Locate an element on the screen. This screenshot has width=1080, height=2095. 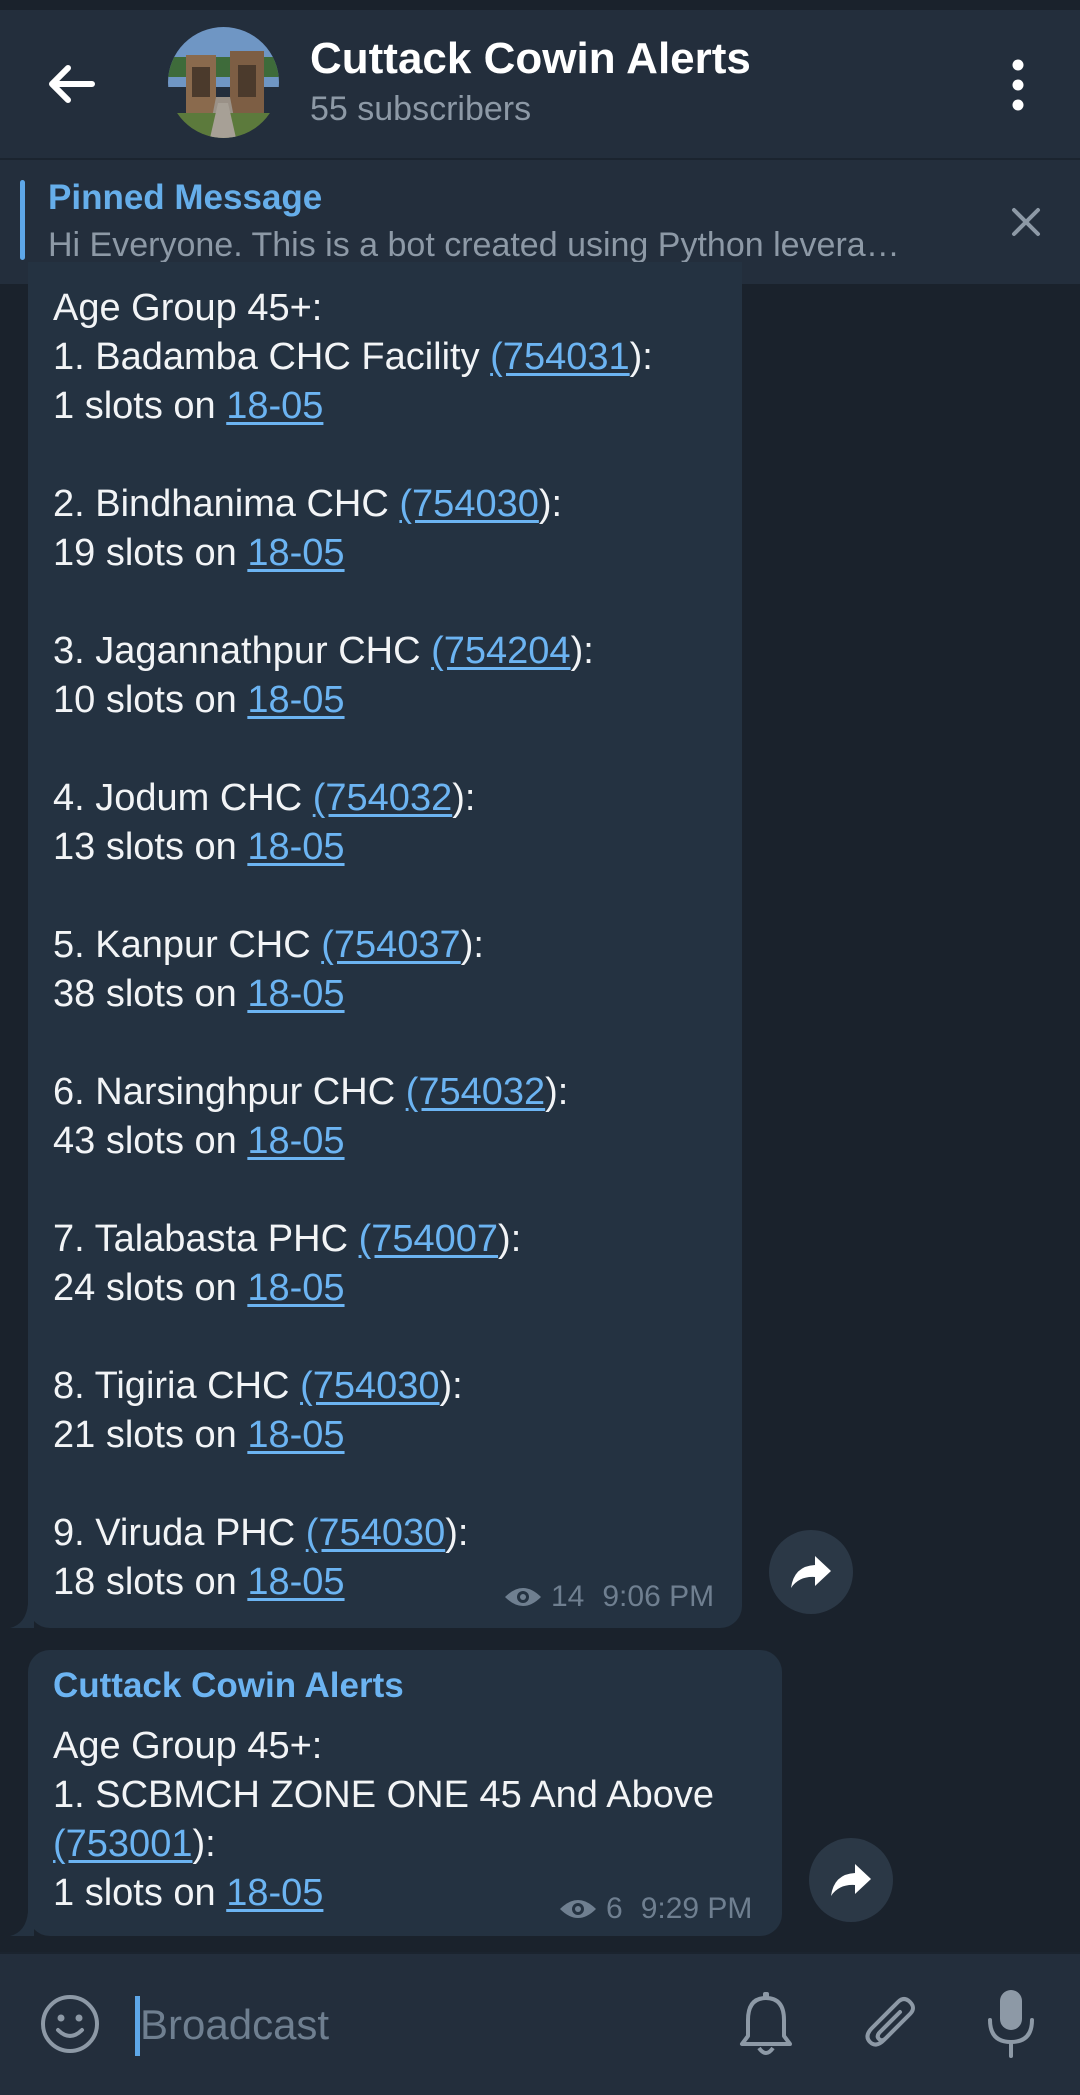
chat-header: Cuttack Cowin Alerts 55 subscribers is located at coordinates (540, 84).